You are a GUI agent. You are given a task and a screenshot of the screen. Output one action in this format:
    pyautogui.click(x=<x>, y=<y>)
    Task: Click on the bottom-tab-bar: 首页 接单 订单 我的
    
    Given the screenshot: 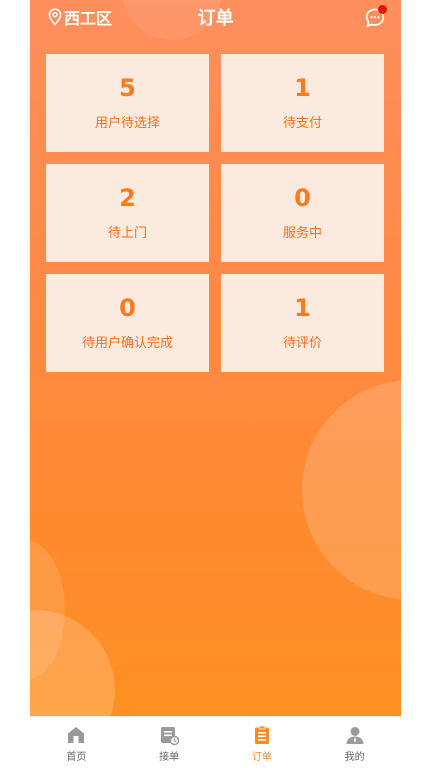 What is the action you would take?
    pyautogui.click(x=215, y=742)
    